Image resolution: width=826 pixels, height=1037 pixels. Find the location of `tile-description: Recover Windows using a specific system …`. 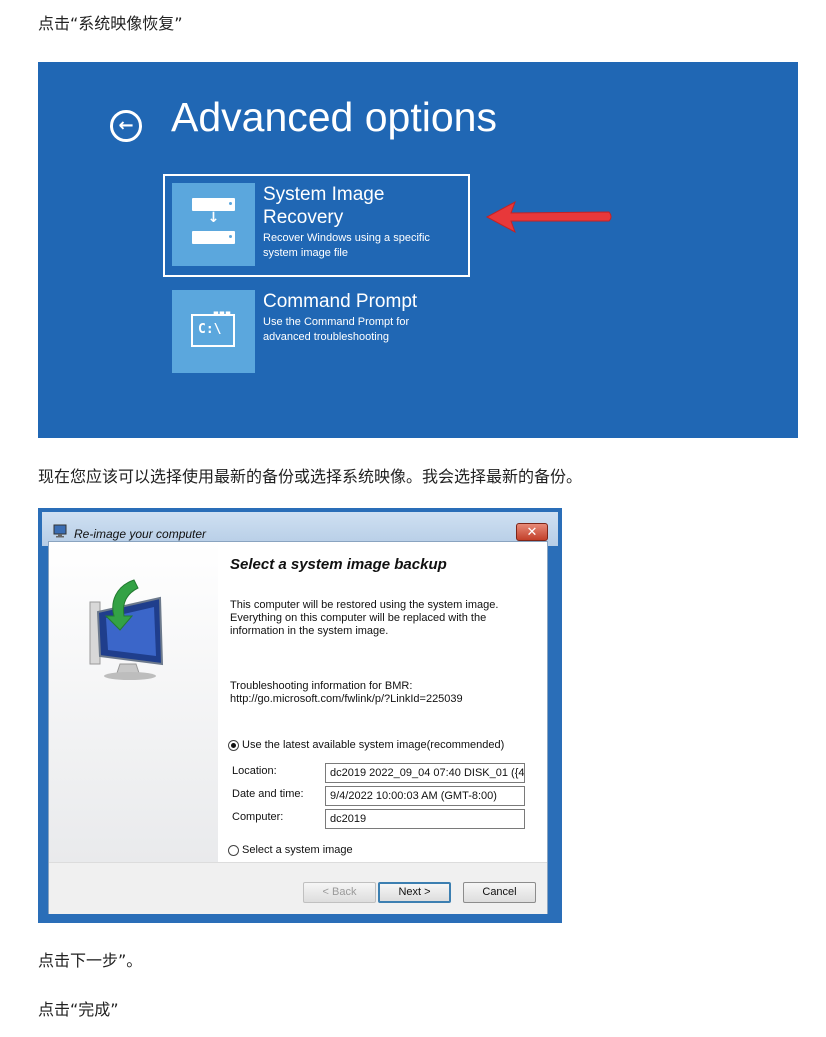

tile-description: Recover Windows using a specific system … is located at coordinates (346, 245).